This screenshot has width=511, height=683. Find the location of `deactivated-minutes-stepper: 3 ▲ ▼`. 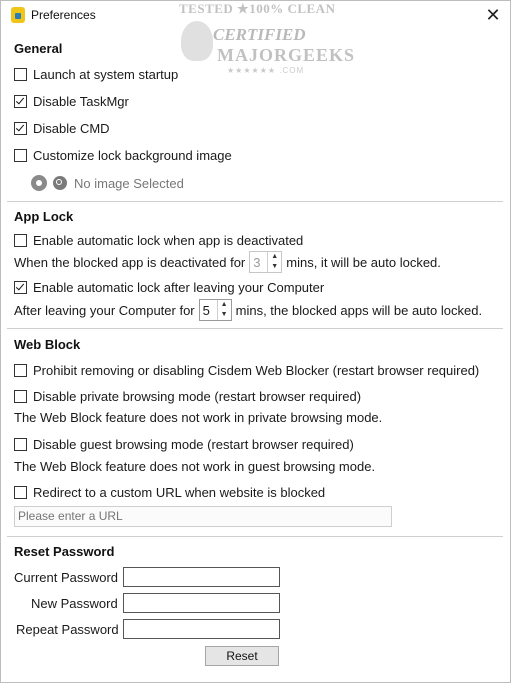

deactivated-minutes-stepper: 3 ▲ ▼ is located at coordinates (266, 262).